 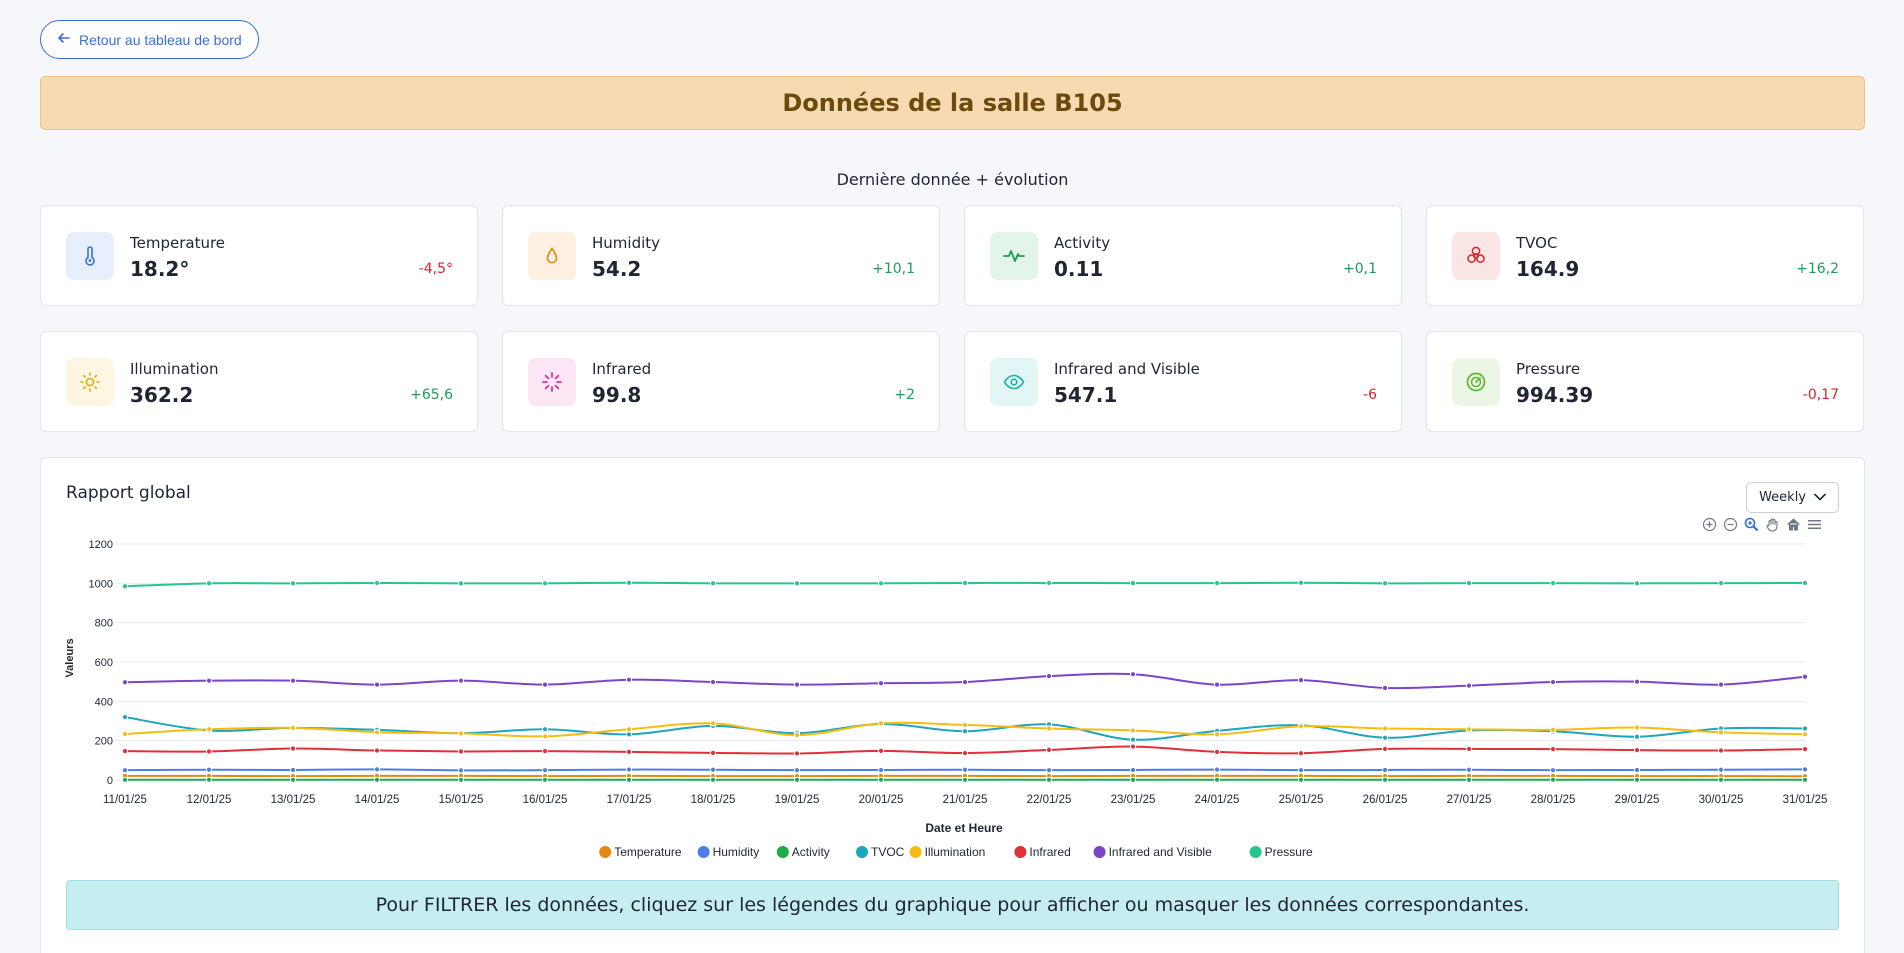 I want to click on x-tick-label: 14/01/25, so click(x=377, y=800).